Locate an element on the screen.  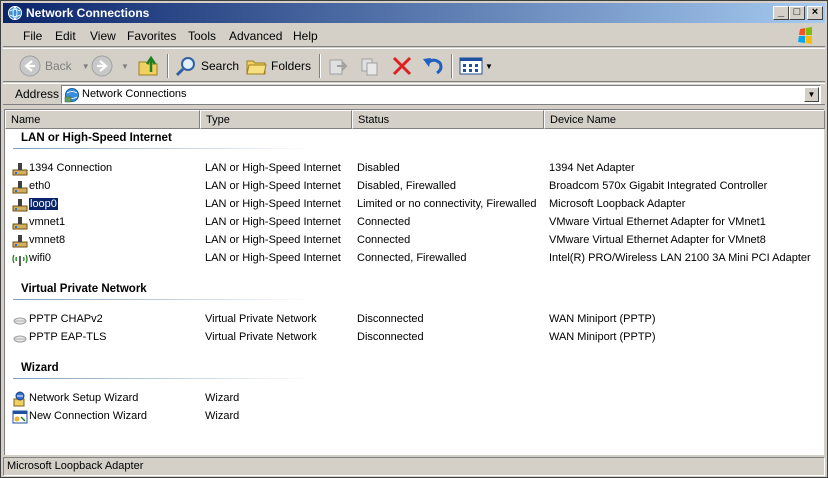
connection-name: PPTP EAP-TLS is located at coordinates (68, 337).